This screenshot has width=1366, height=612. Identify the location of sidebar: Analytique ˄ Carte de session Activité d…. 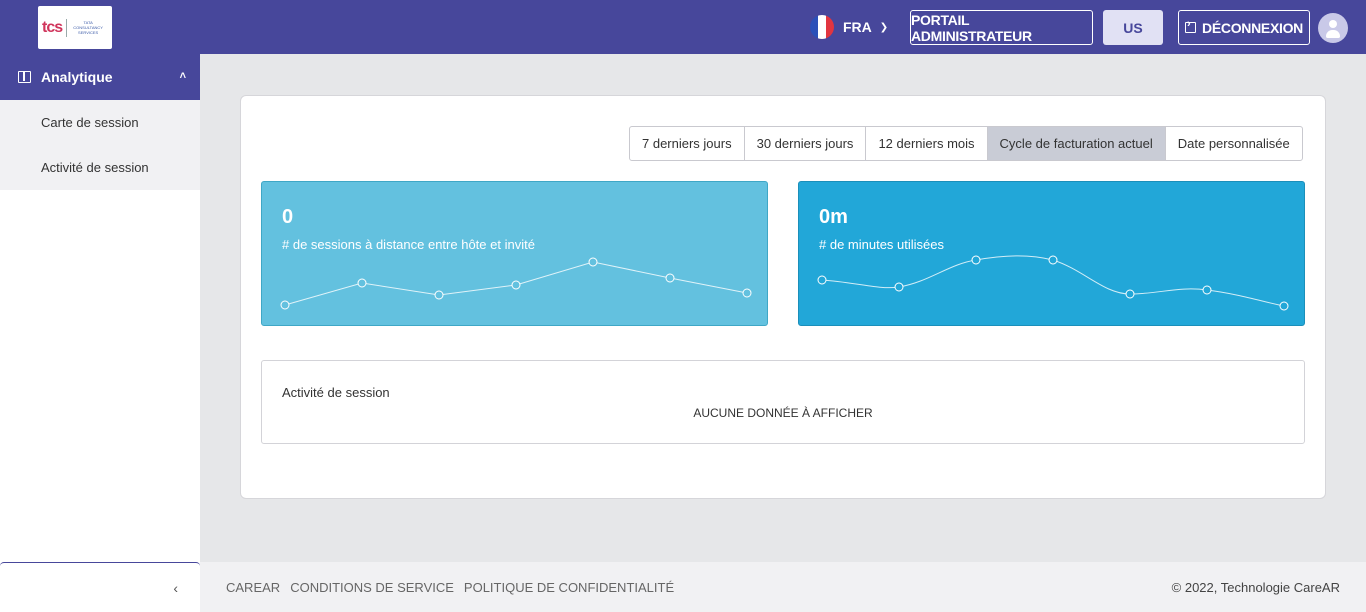
(100, 333).